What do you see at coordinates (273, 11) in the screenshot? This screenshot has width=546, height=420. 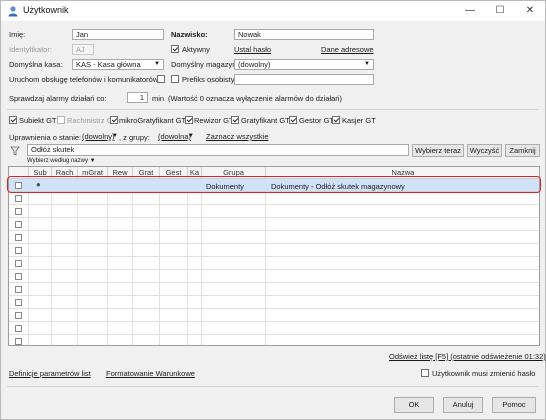 I see `title-bar: Użytkownik — ☐ ✕` at bounding box center [273, 11].